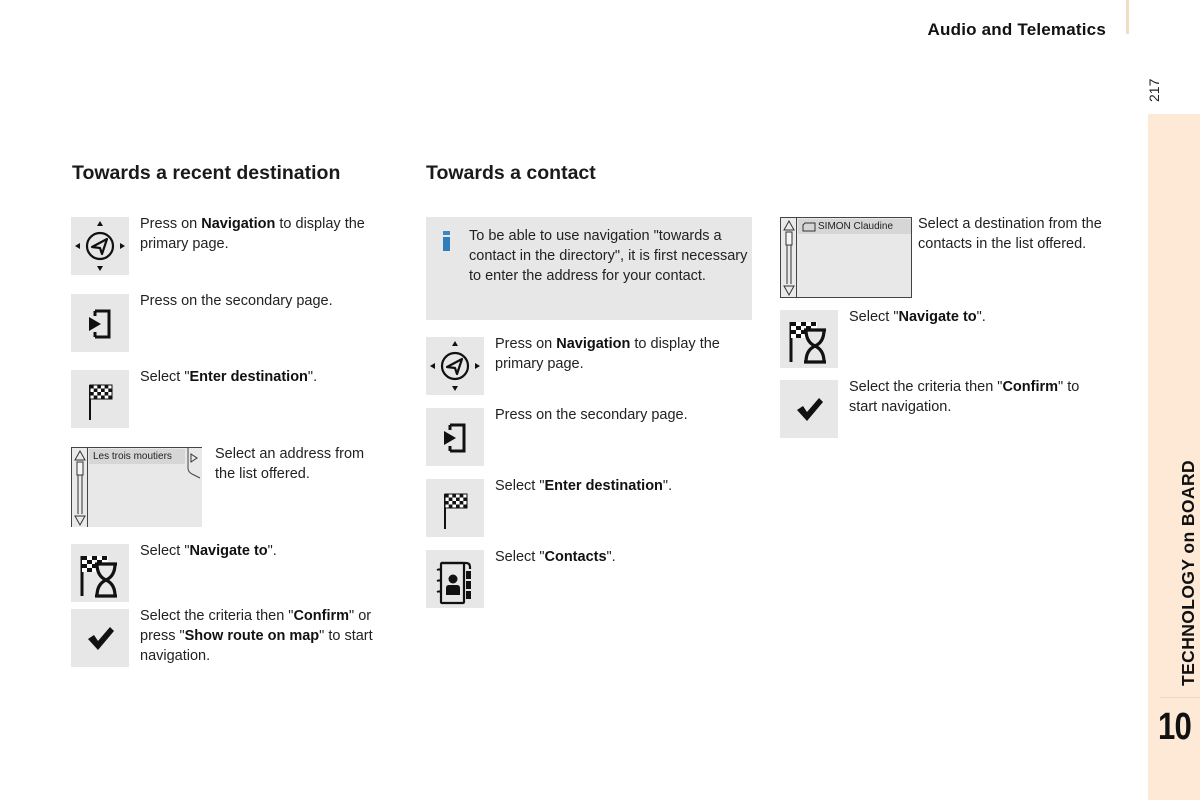  What do you see at coordinates (942, 338) in the screenshot?
I see `contact-step-6: Select "Navigate to".` at bounding box center [942, 338].